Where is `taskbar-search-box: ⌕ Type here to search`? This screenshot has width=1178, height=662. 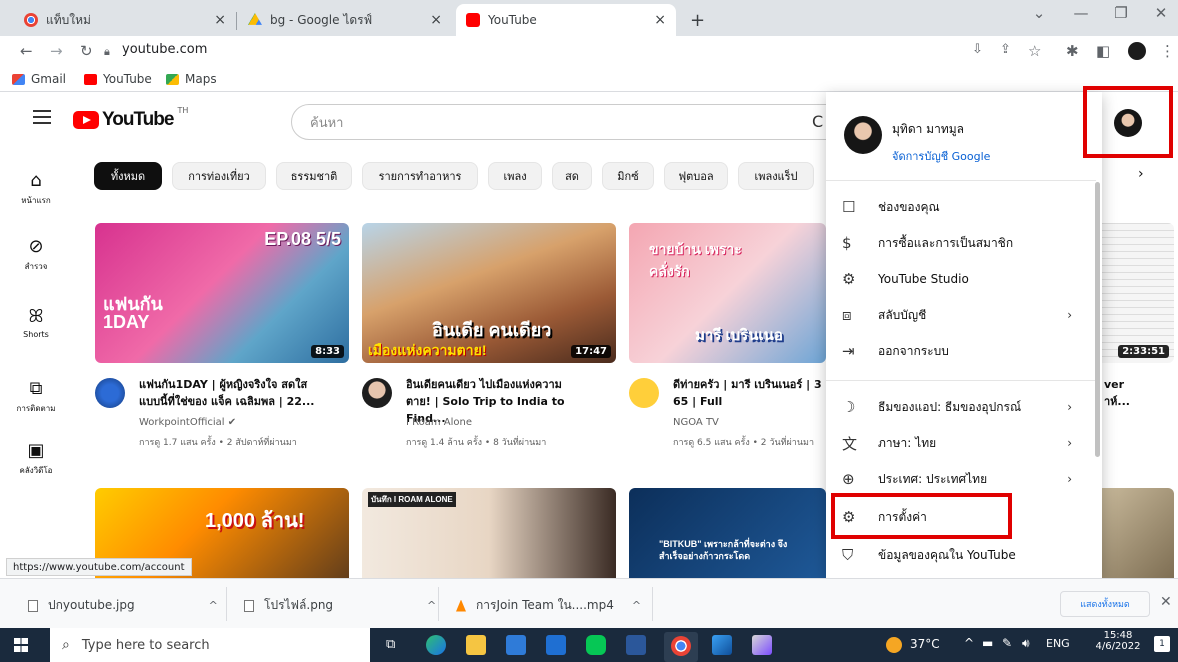 taskbar-search-box: ⌕ Type here to search is located at coordinates (210, 645).